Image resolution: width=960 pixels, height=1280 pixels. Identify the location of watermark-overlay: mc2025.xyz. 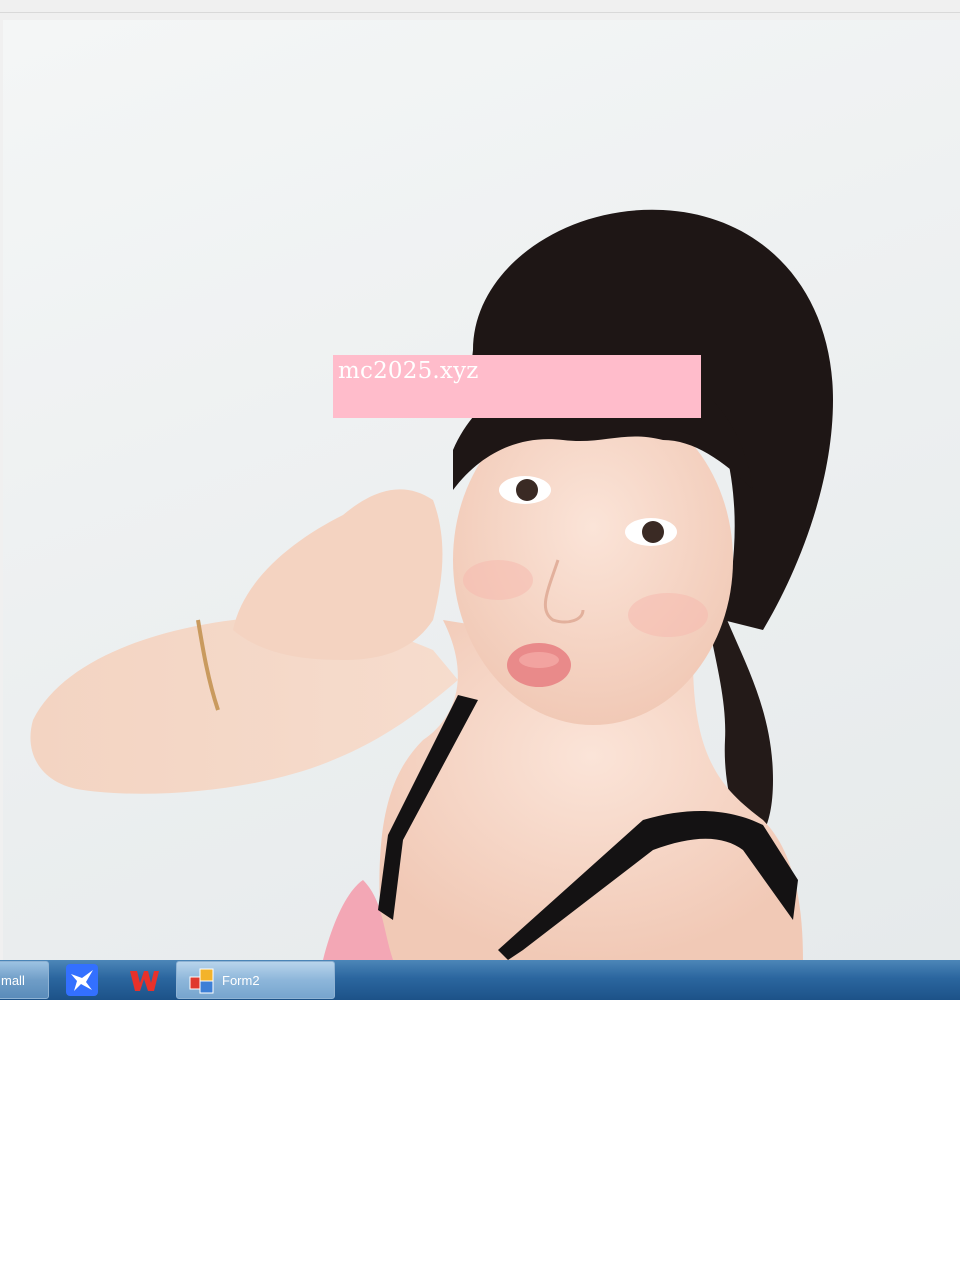
(517, 386).